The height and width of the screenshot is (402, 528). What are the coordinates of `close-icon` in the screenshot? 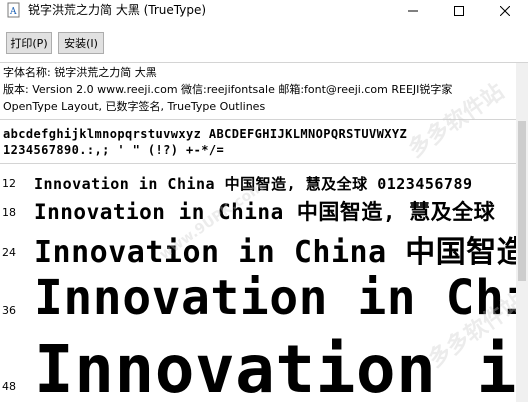 It's located at (505, 11).